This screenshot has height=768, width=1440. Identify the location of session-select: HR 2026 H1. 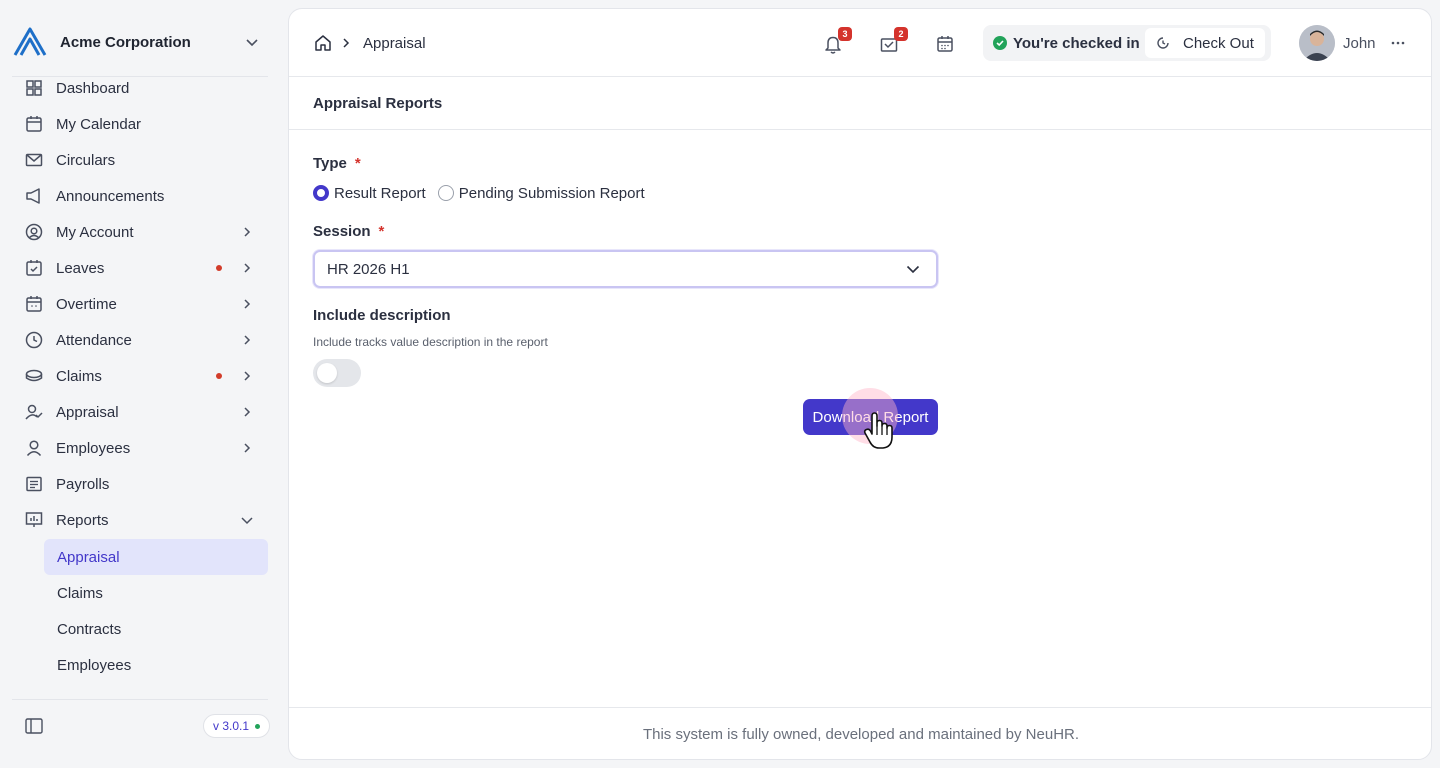
(625, 269).